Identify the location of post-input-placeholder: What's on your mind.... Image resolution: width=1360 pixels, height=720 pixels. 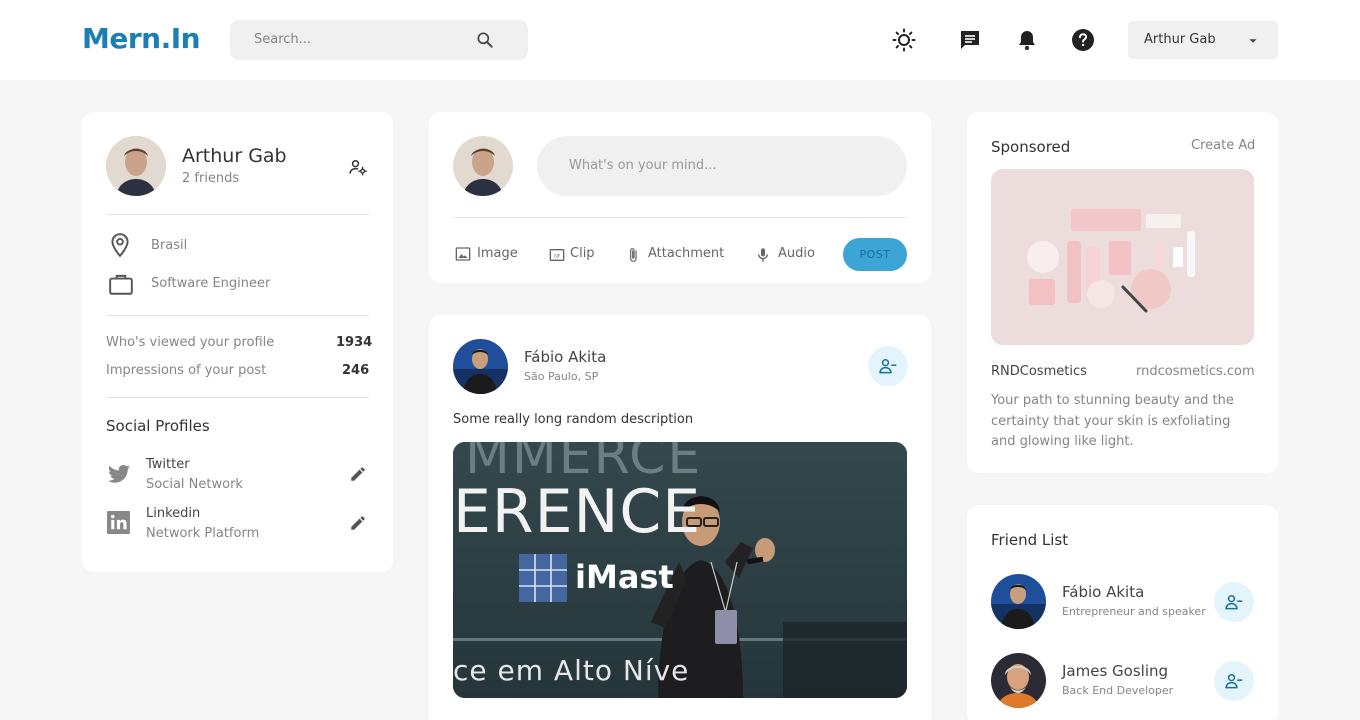
(643, 165).